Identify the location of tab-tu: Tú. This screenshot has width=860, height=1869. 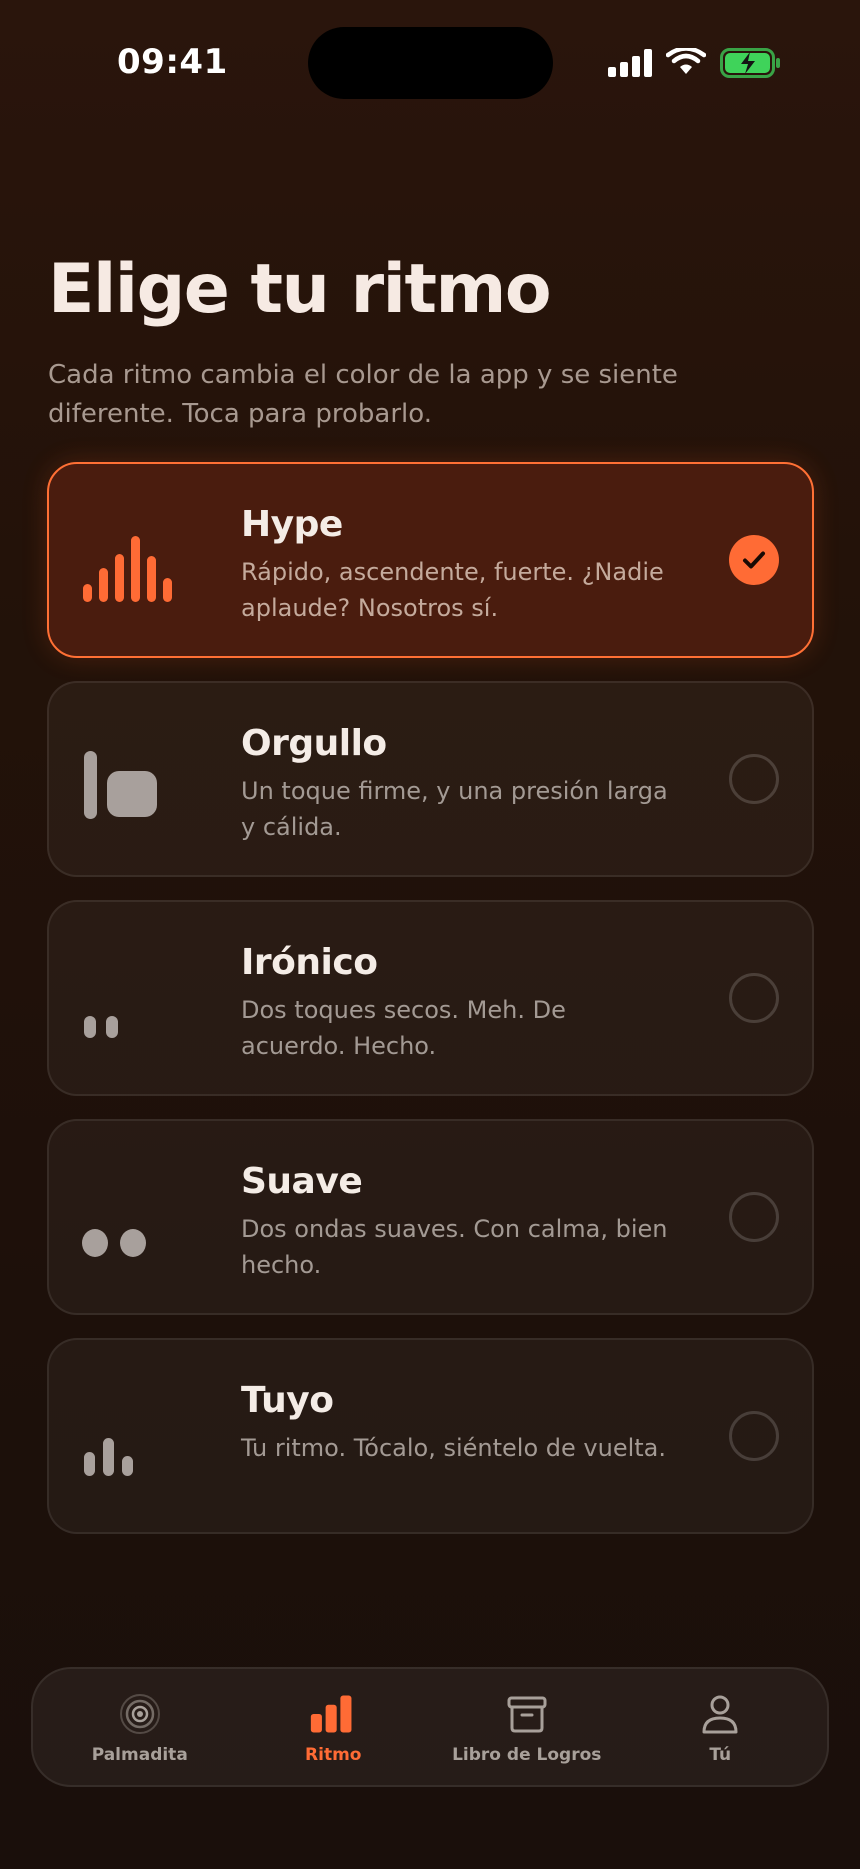
(720, 1727).